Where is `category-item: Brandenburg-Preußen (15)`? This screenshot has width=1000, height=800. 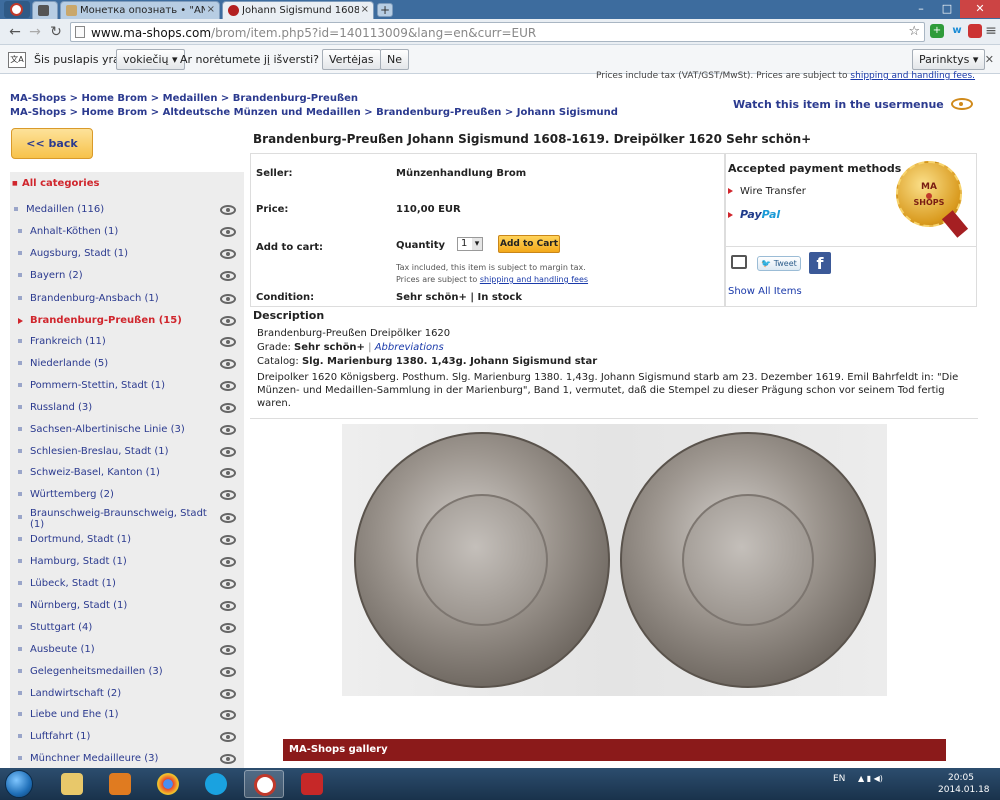
category-item: Brandenburg-Preußen (15) is located at coordinates (127, 322).